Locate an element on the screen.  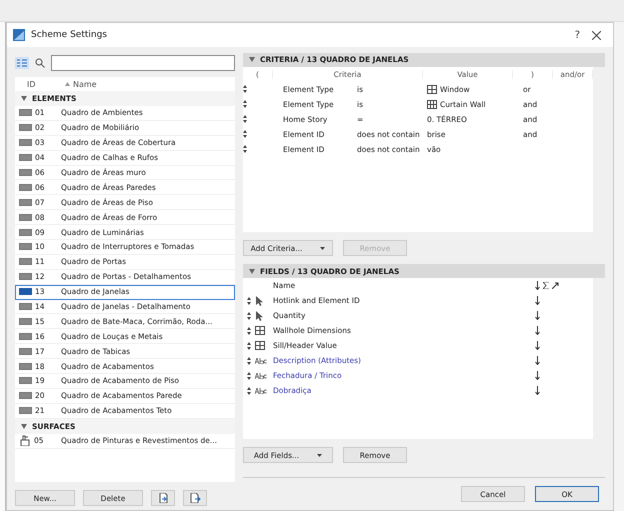
column-header: Name is located at coordinates (85, 84).